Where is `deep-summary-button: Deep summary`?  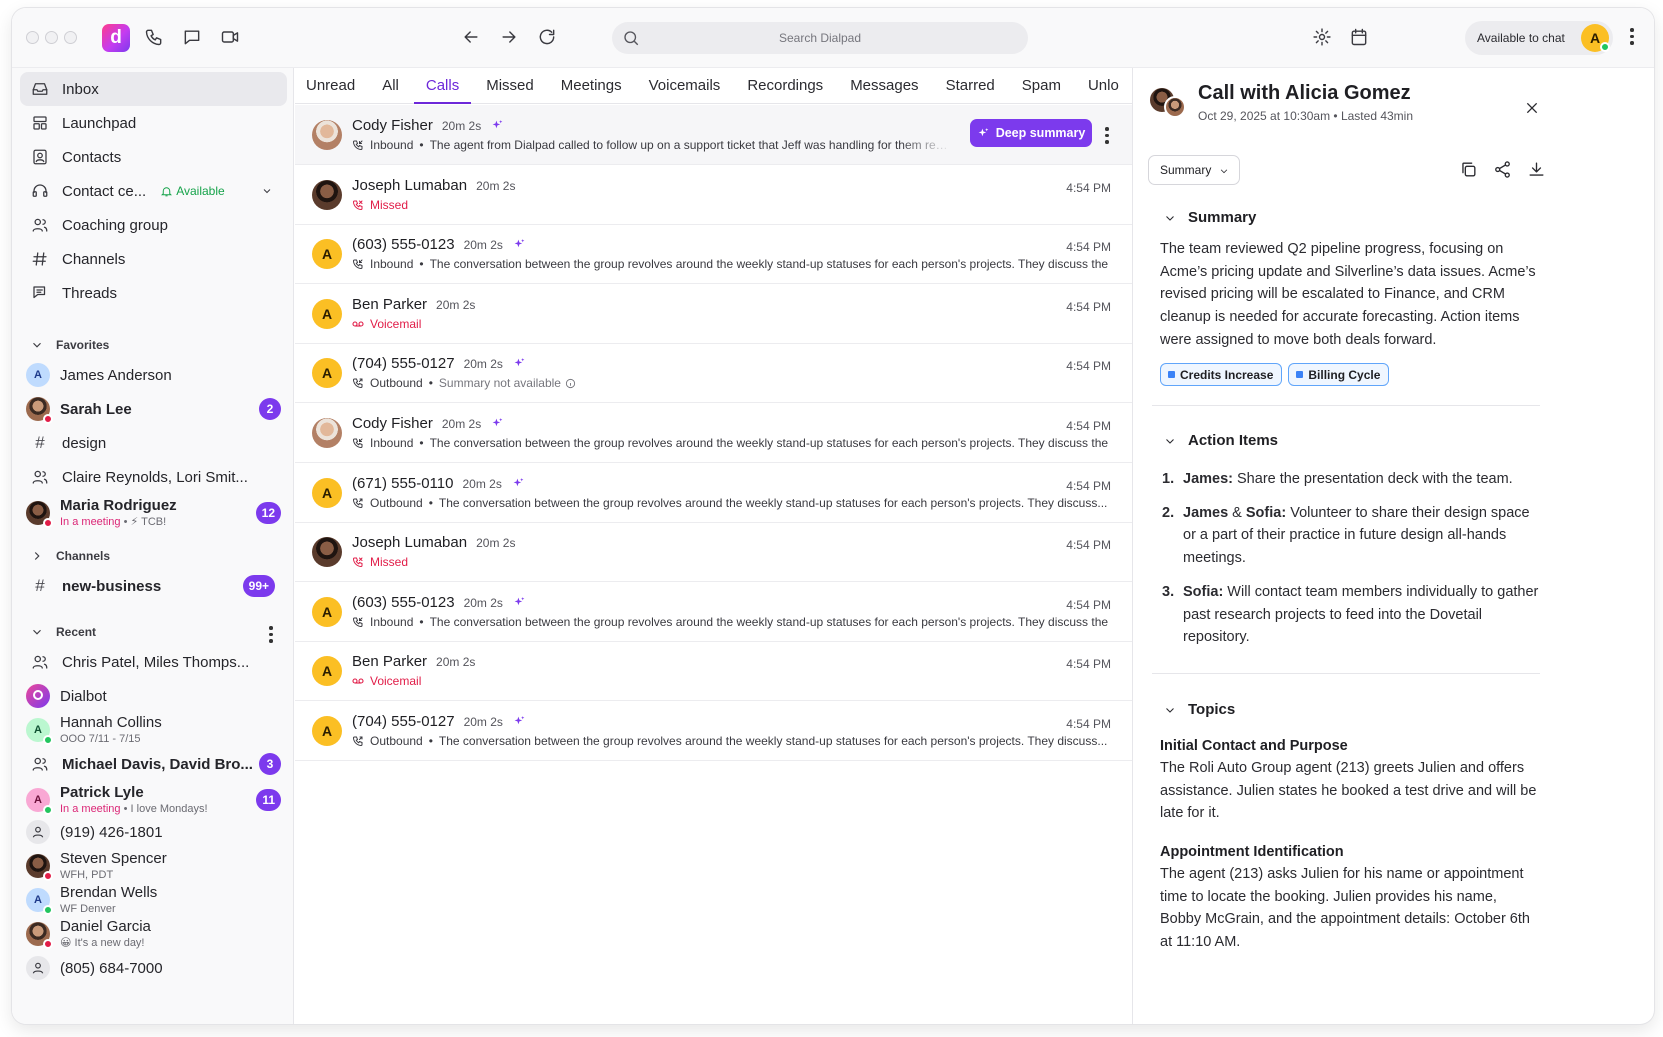 deep-summary-button: Deep summary is located at coordinates (1031, 133).